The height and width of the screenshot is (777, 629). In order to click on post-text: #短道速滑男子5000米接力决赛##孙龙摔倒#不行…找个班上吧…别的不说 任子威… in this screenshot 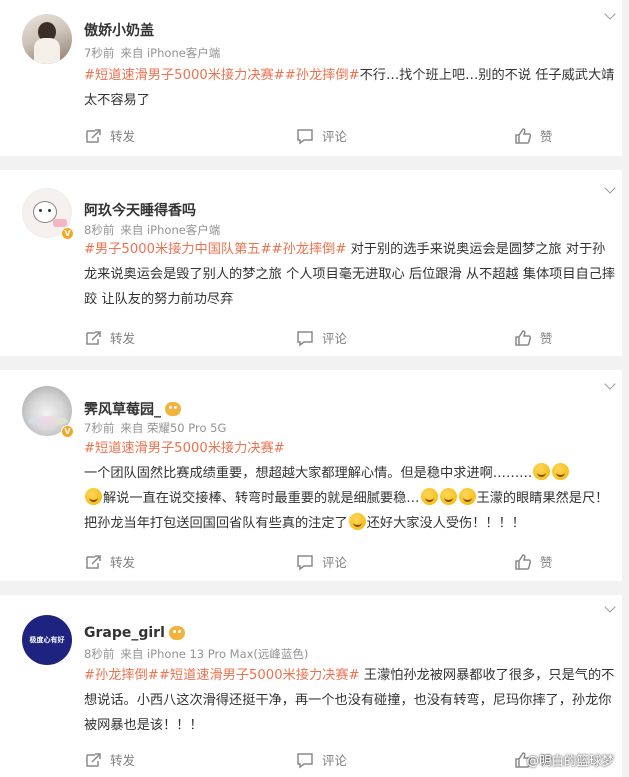, I will do `click(351, 88)`.